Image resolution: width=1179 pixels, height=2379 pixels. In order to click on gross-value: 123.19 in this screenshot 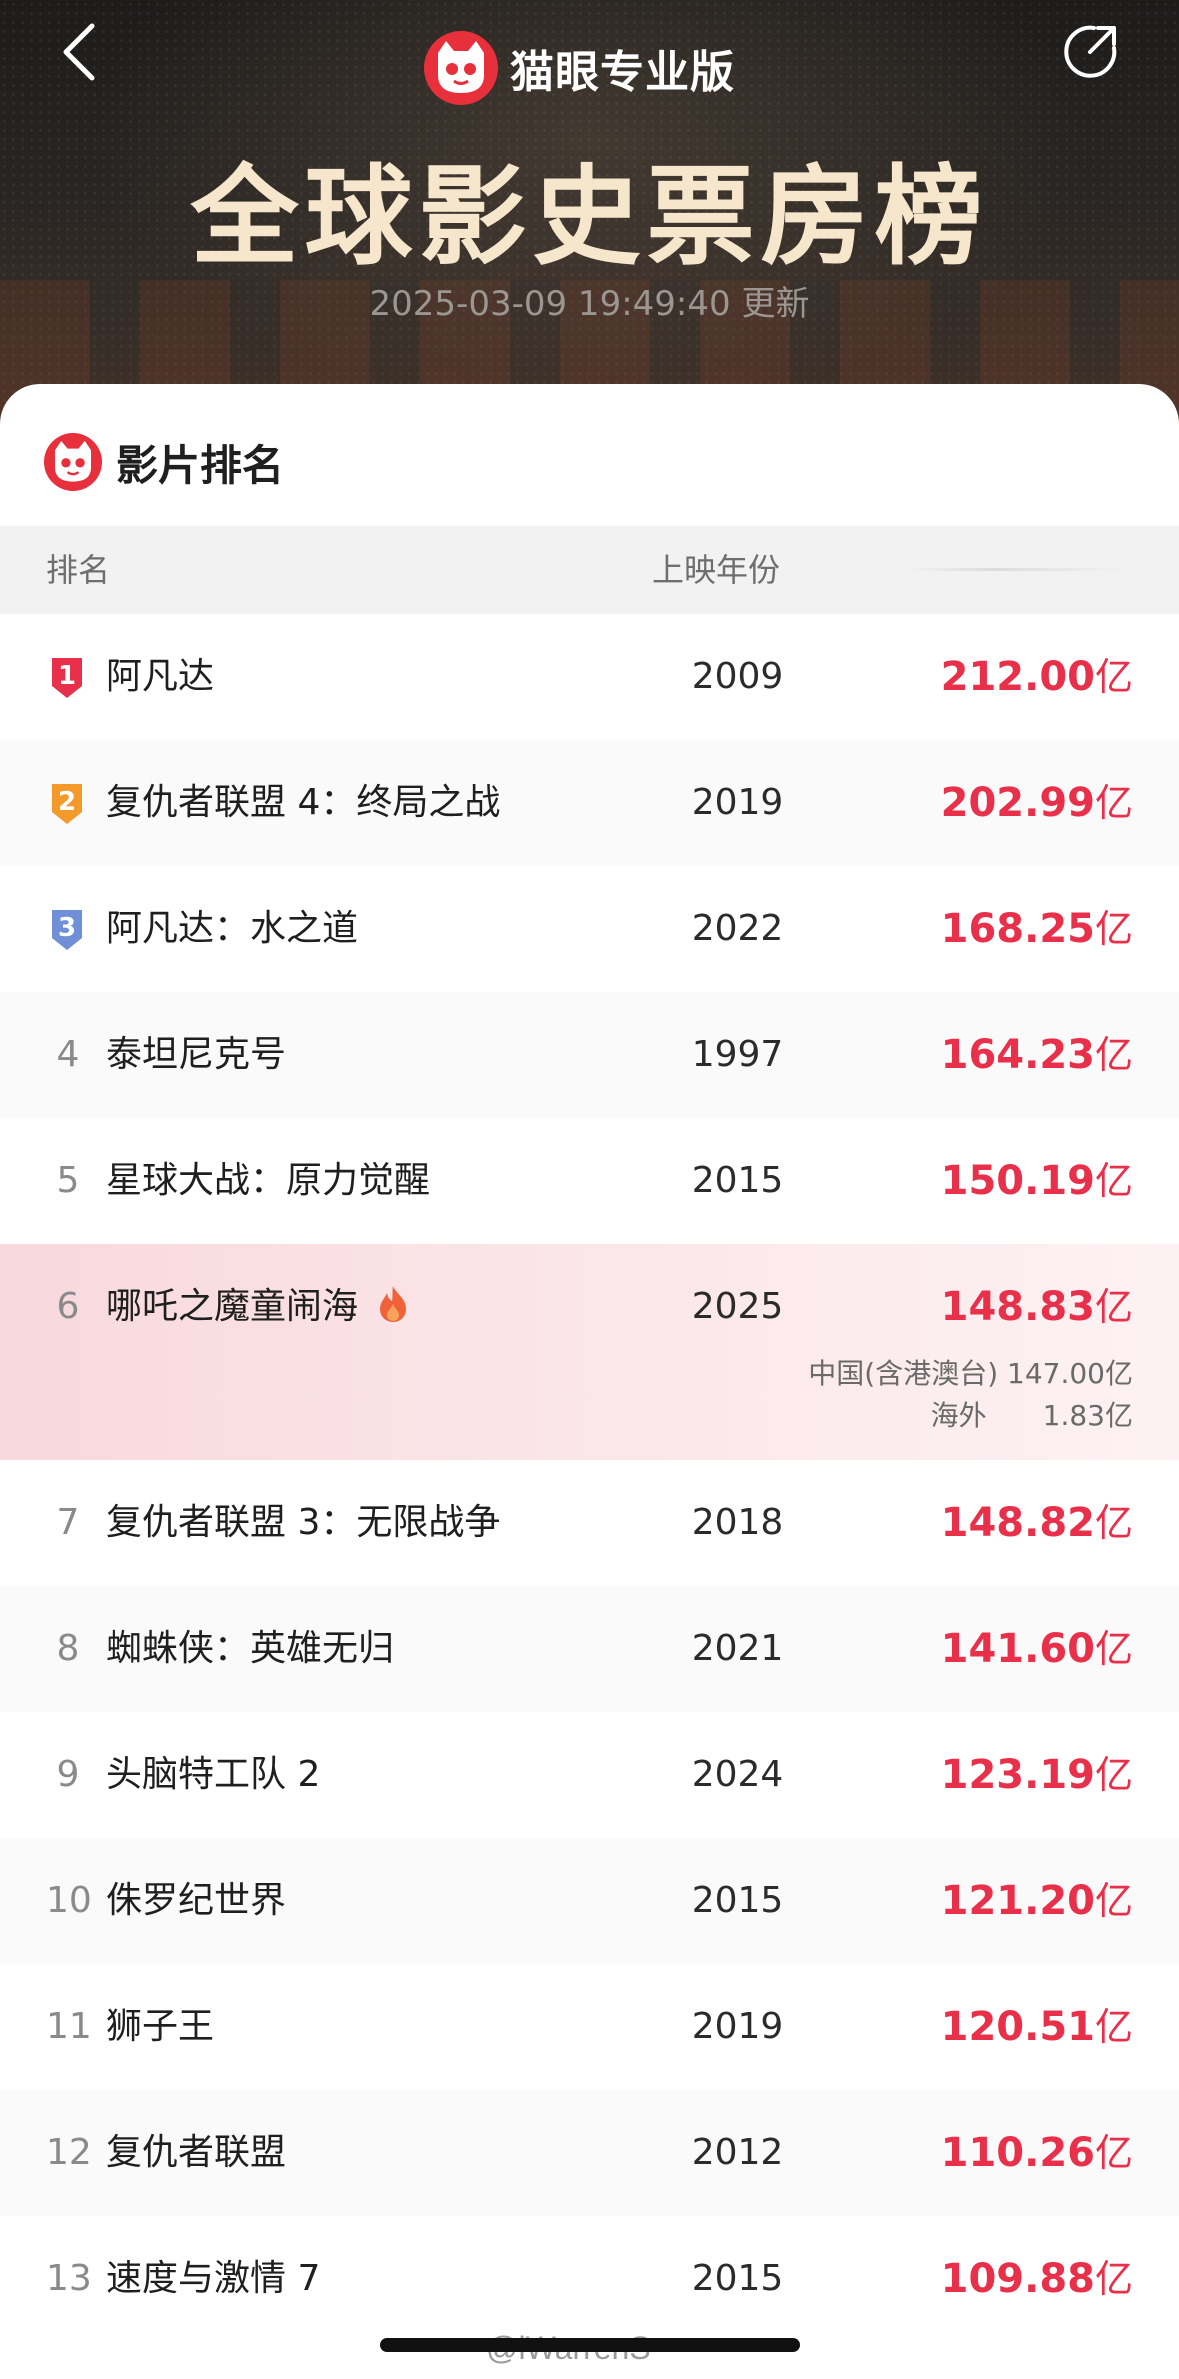, I will do `click(1017, 1775)`.